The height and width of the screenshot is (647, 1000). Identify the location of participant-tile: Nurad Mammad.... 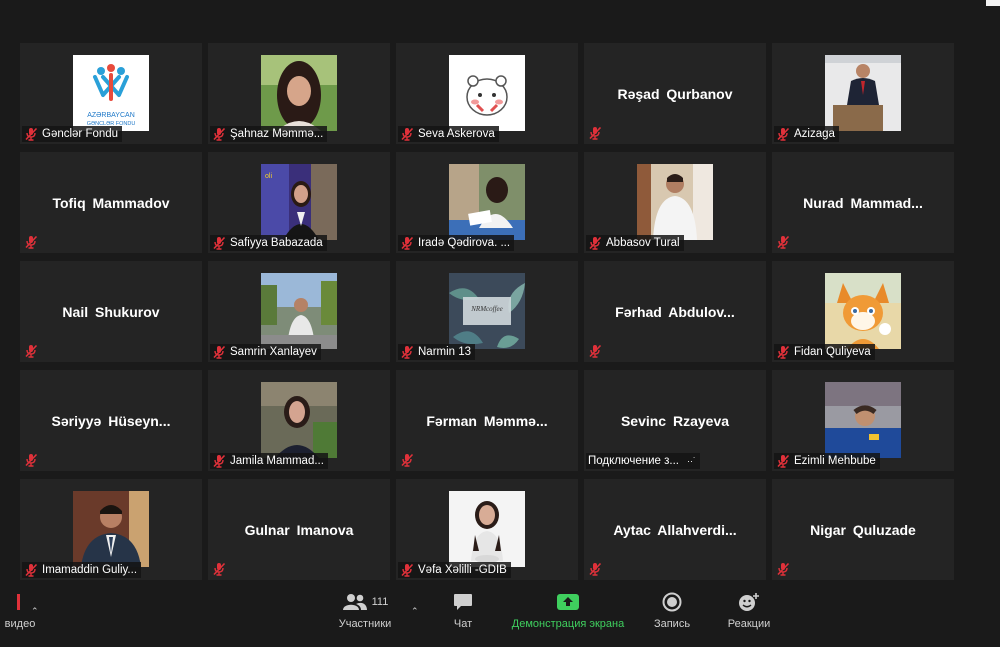
(863, 202).